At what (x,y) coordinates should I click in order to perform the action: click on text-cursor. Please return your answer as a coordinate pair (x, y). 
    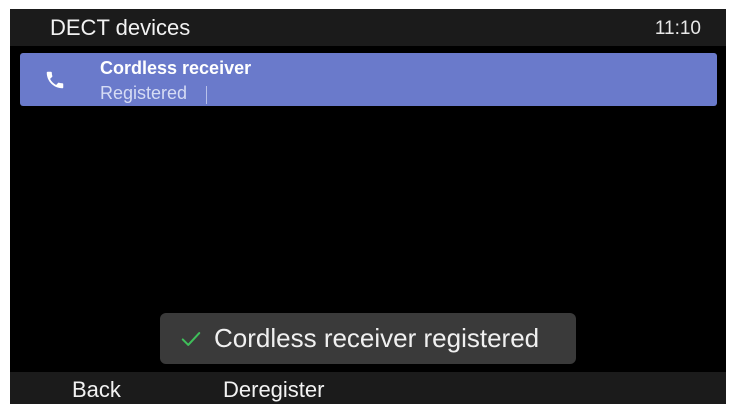
    Looking at the image, I should click on (206, 95).